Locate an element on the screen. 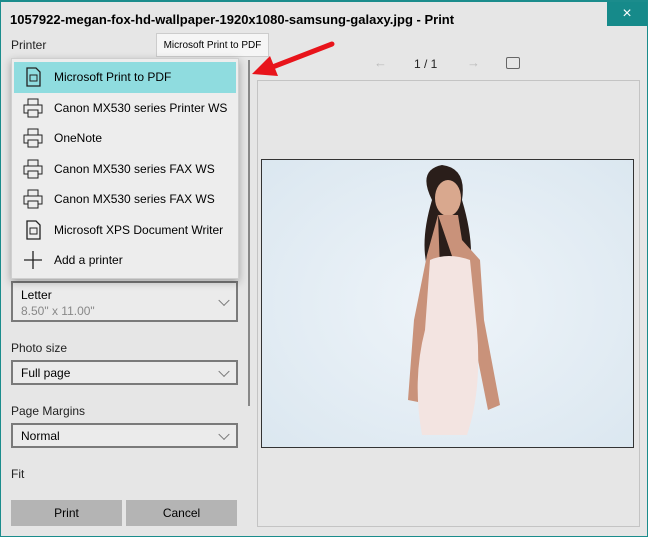  option-label: Add a printer is located at coordinates (88, 260).